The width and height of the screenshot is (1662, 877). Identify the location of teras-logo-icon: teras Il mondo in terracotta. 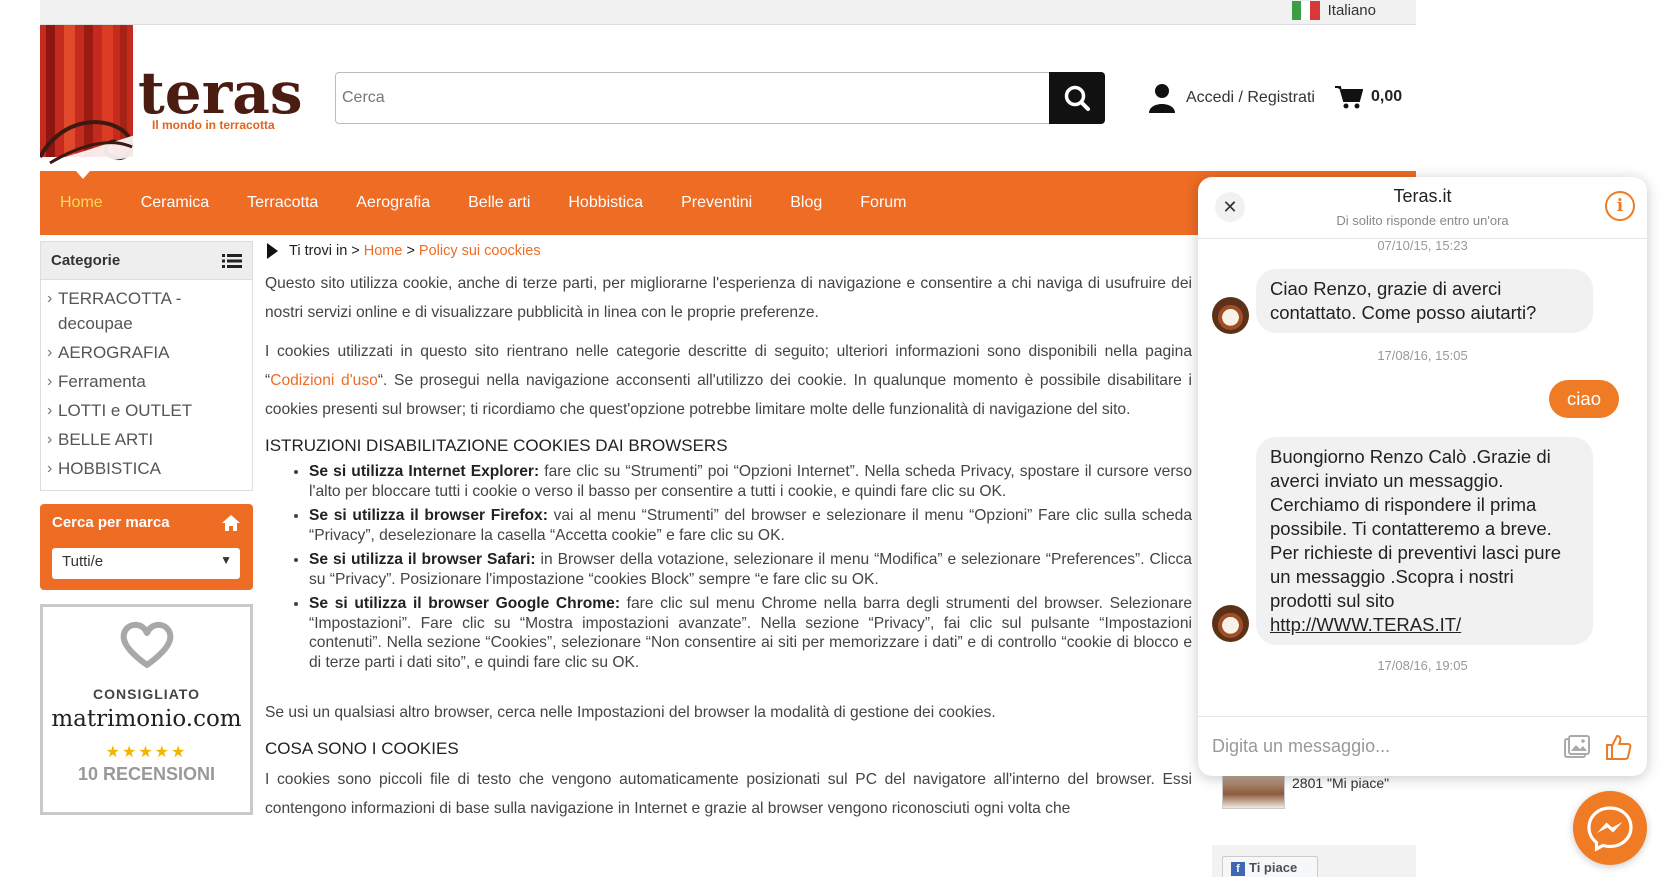
(170, 97).